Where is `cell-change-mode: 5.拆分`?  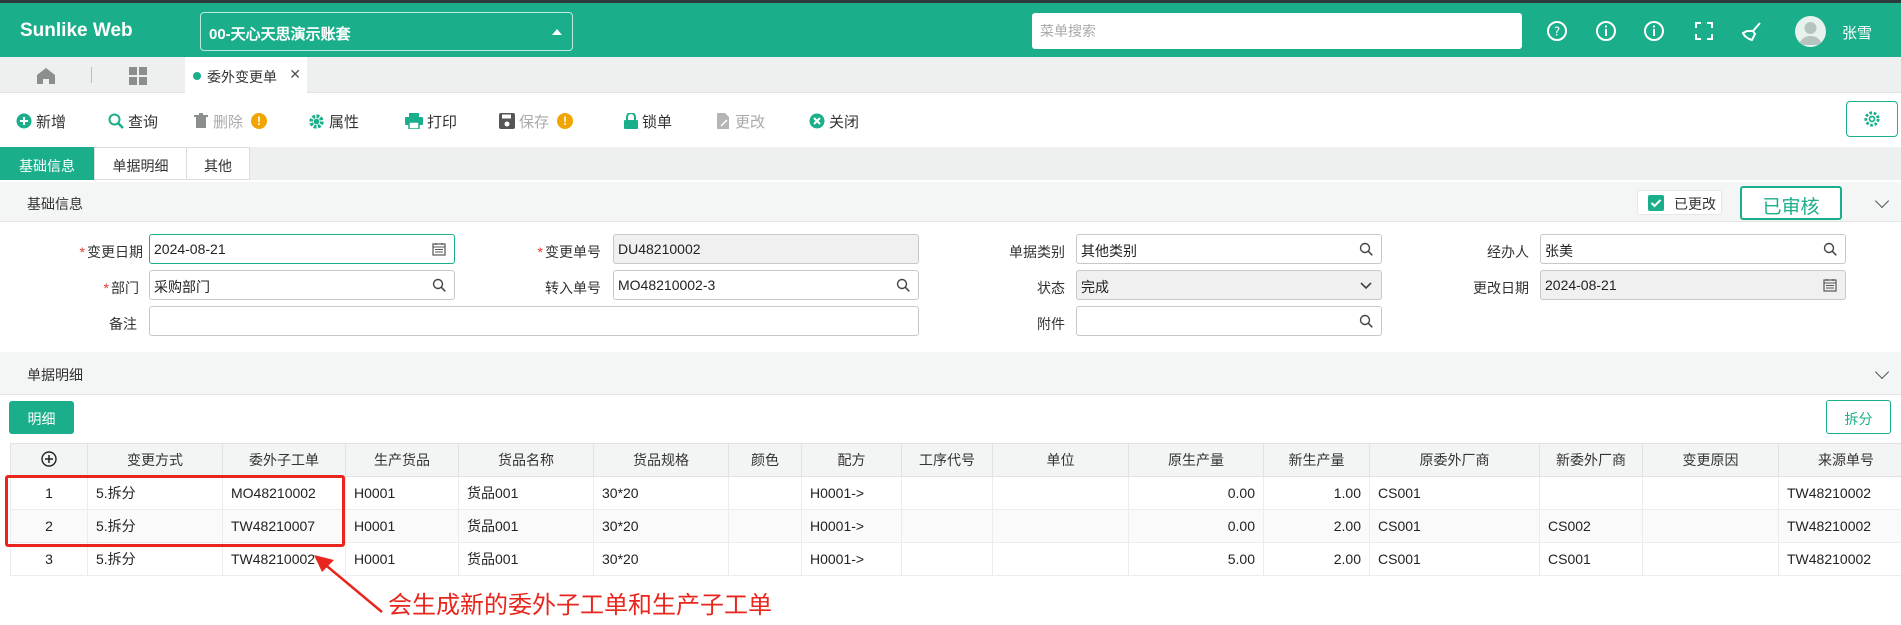
cell-change-mode: 5.拆分 is located at coordinates (155, 559).